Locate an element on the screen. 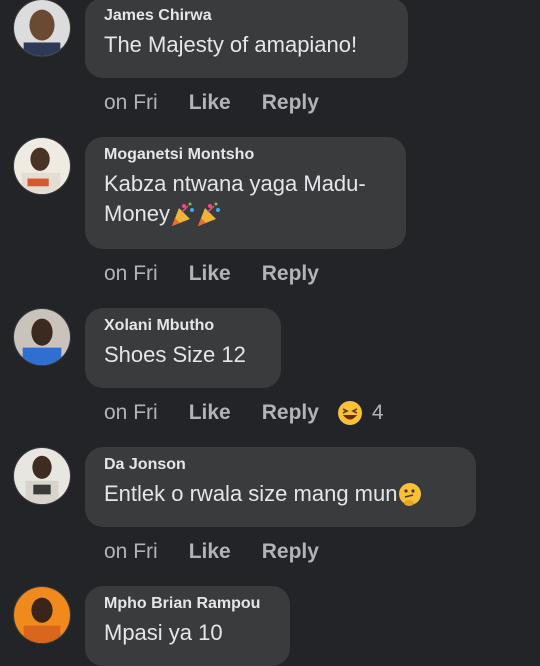 Image resolution: width=540 pixels, height=666 pixels. comment-bubble: Mpho Brian Rampou Mpasi ya 10 is located at coordinates (187, 626).